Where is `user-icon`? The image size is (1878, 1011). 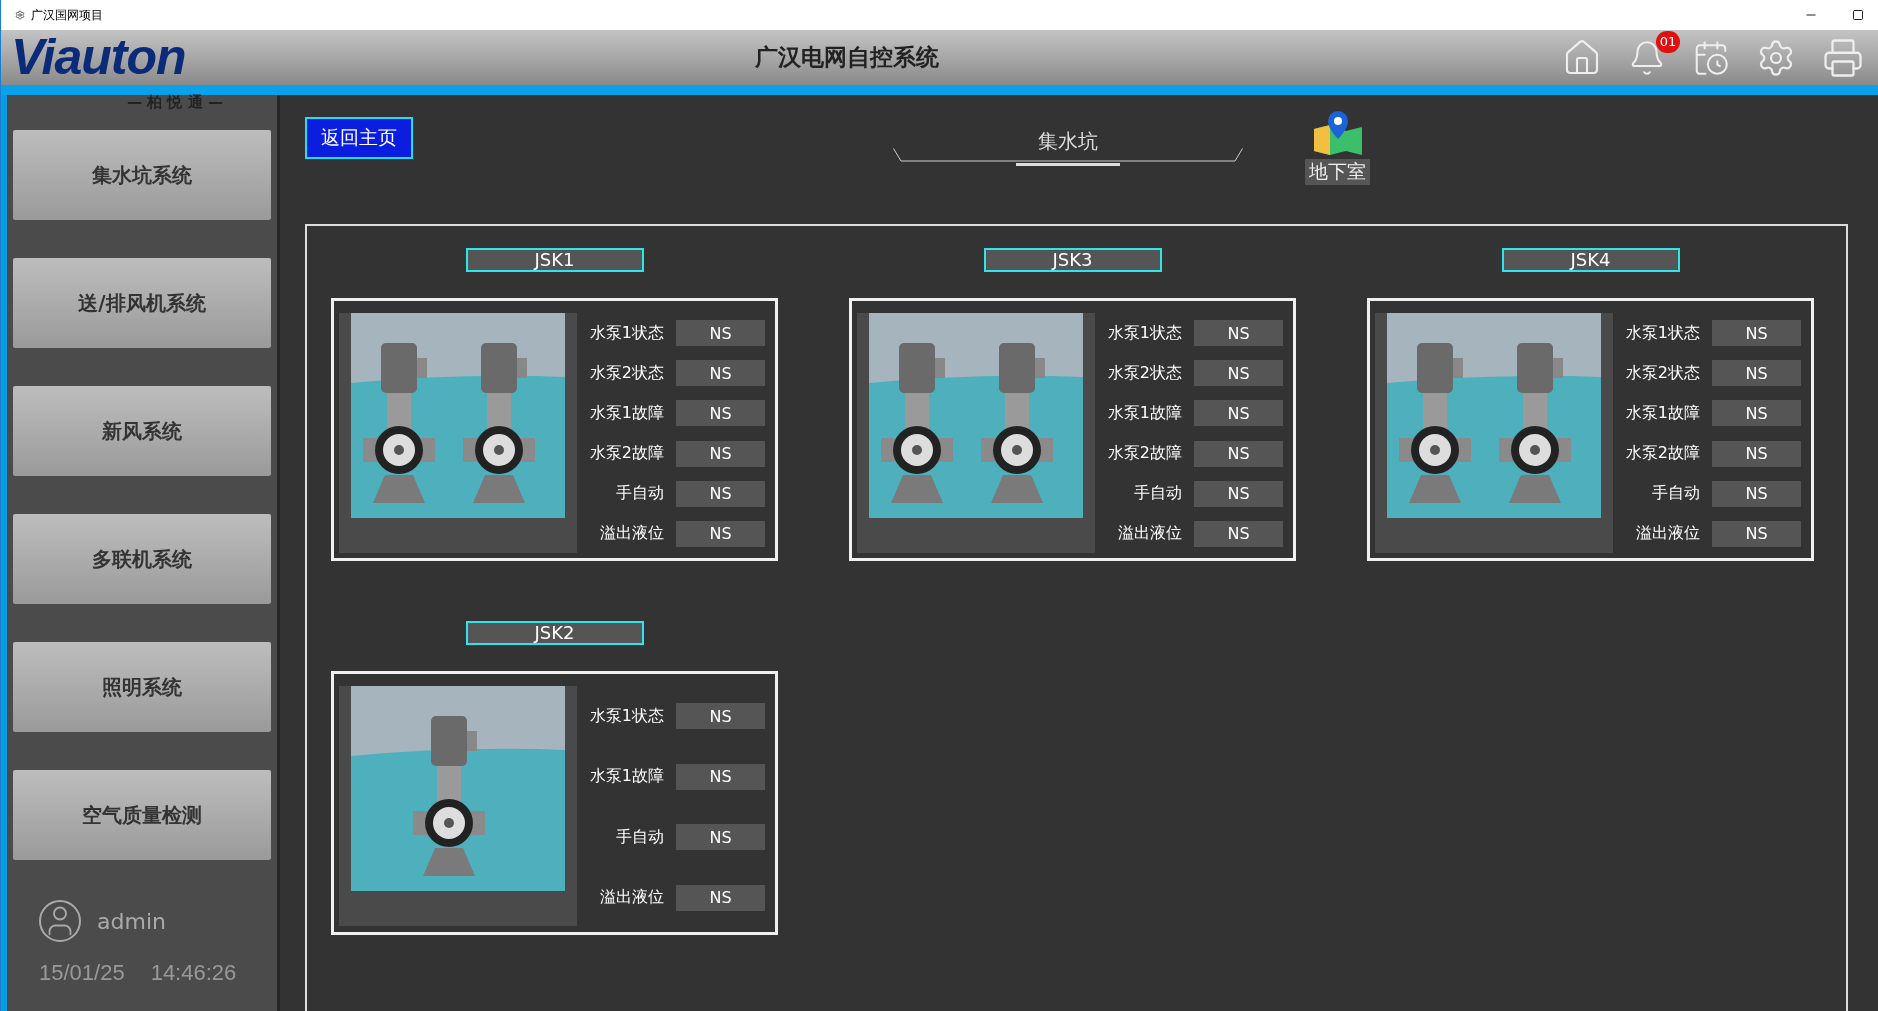 user-icon is located at coordinates (60, 921).